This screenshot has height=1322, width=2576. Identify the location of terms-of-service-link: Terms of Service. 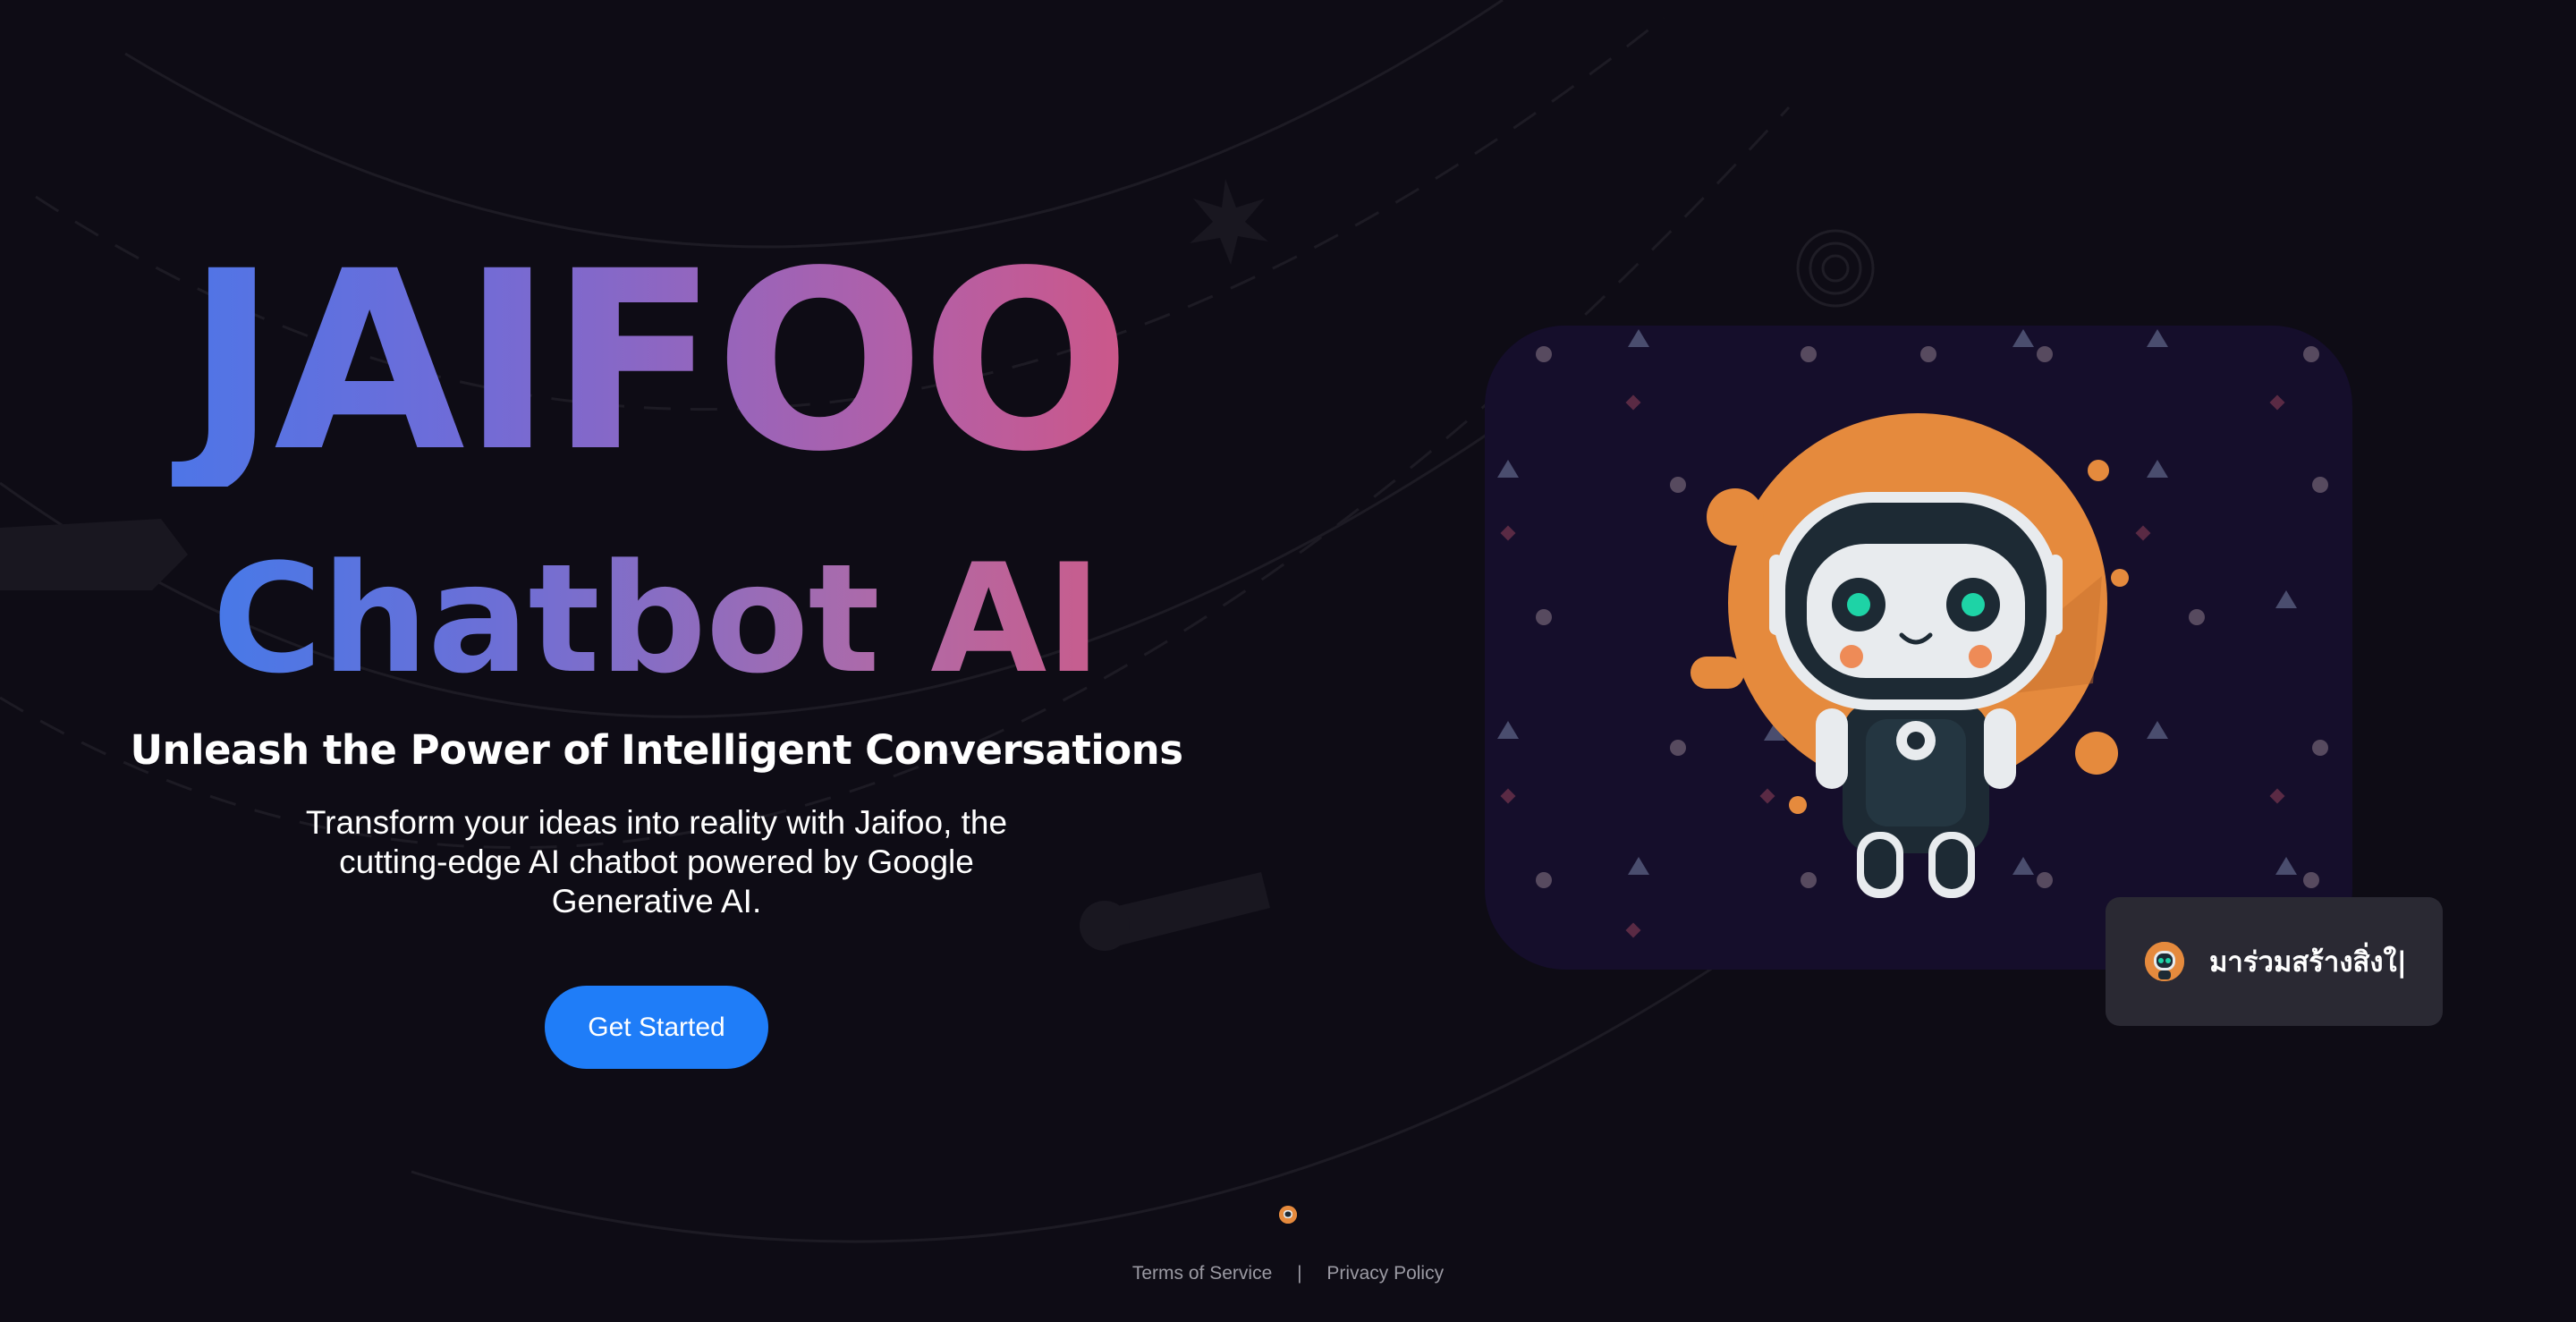
(1202, 1273).